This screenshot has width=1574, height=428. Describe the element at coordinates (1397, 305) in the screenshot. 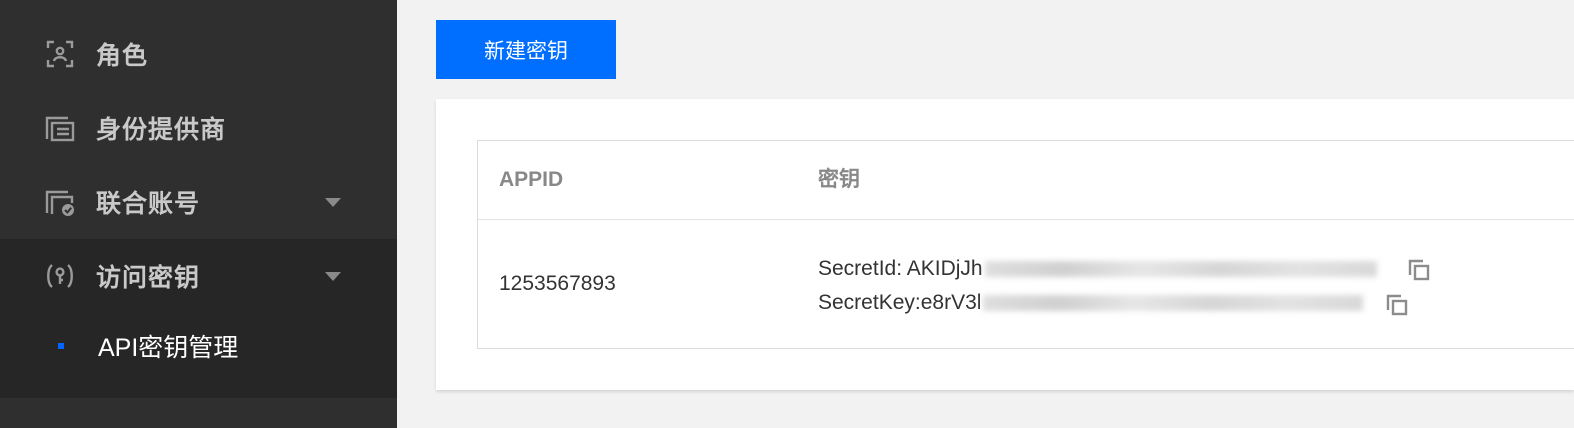

I see `copy-secret-key-icon` at that location.